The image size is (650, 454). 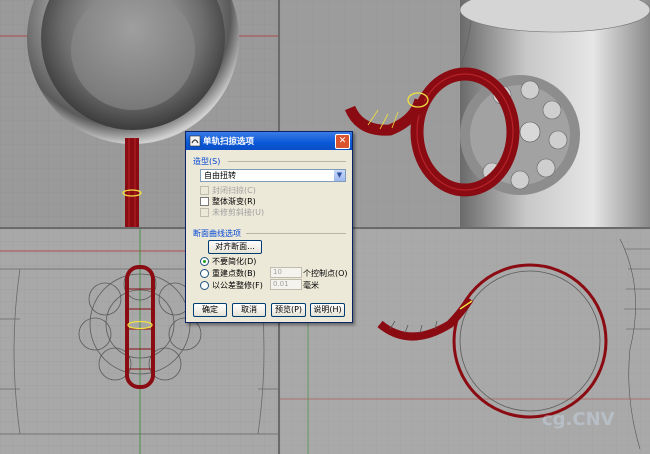 What do you see at coordinates (311, 285) in the screenshot?
I see `tolerance-unit: 毫米` at bounding box center [311, 285].